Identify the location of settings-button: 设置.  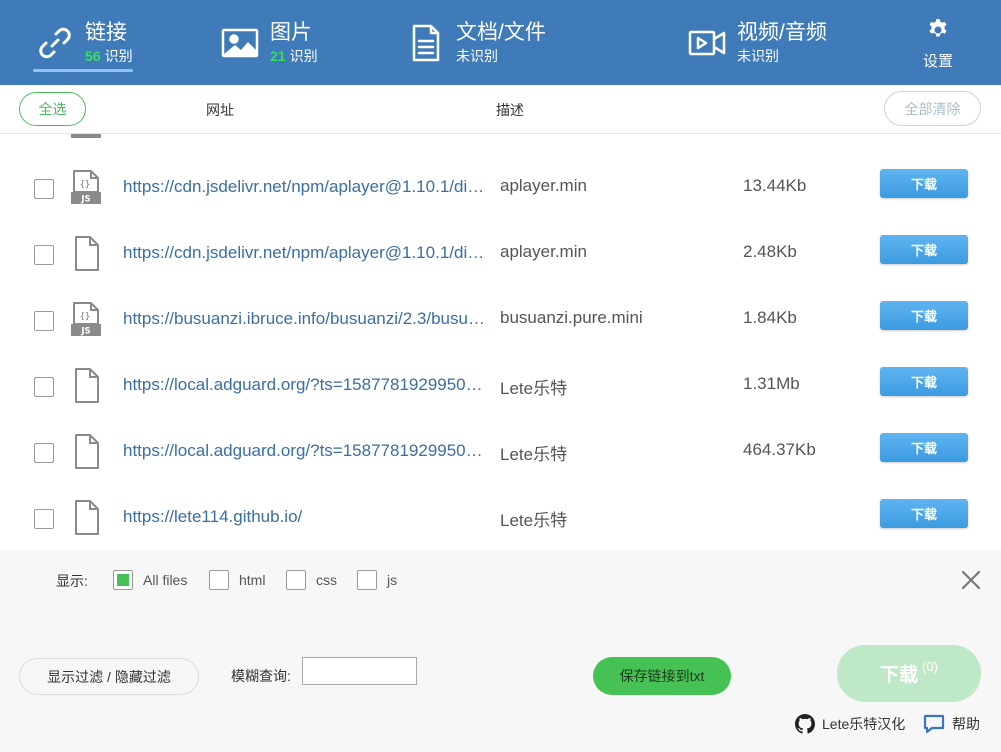
(938, 44).